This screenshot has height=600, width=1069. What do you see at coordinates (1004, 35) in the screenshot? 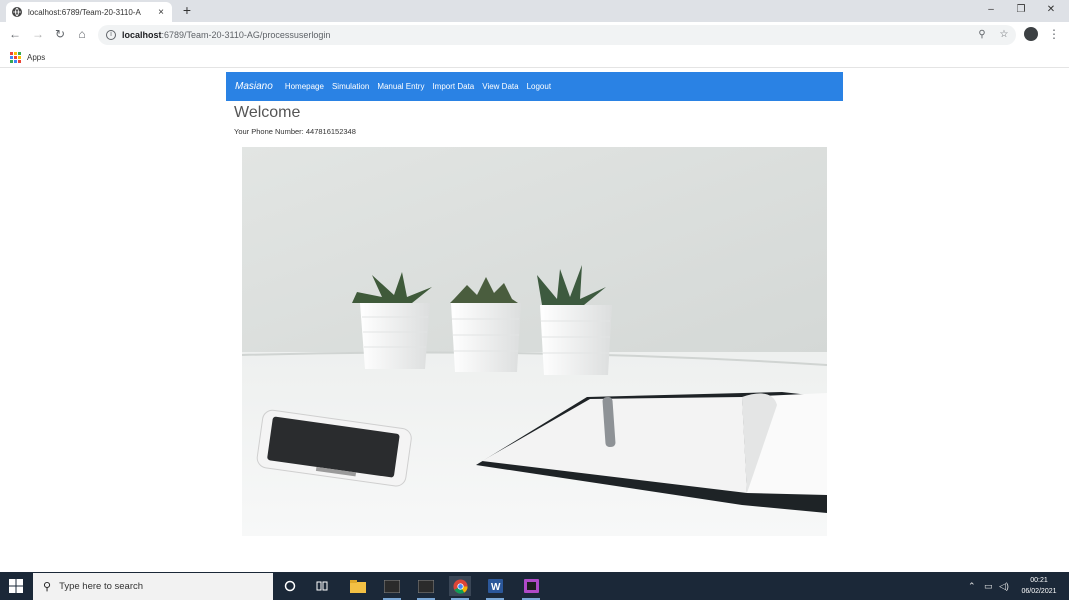
I see `star-icon: ☆` at bounding box center [1004, 35].